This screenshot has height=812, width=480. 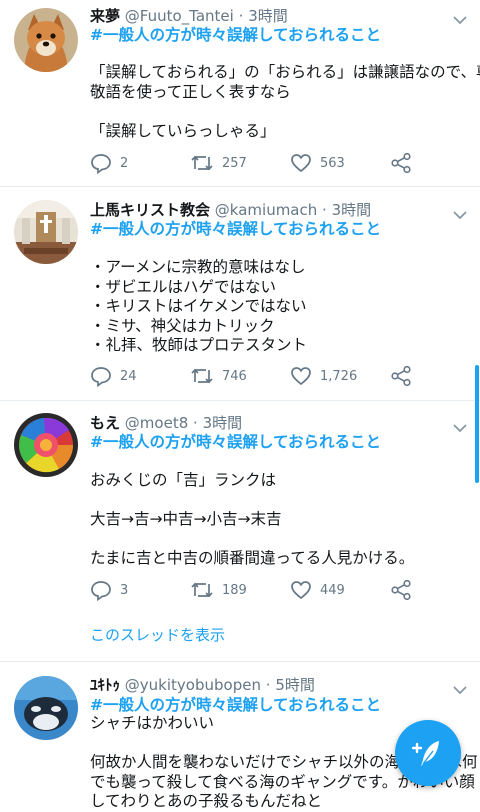 I want to click on reply-count: 3, so click(x=124, y=590).